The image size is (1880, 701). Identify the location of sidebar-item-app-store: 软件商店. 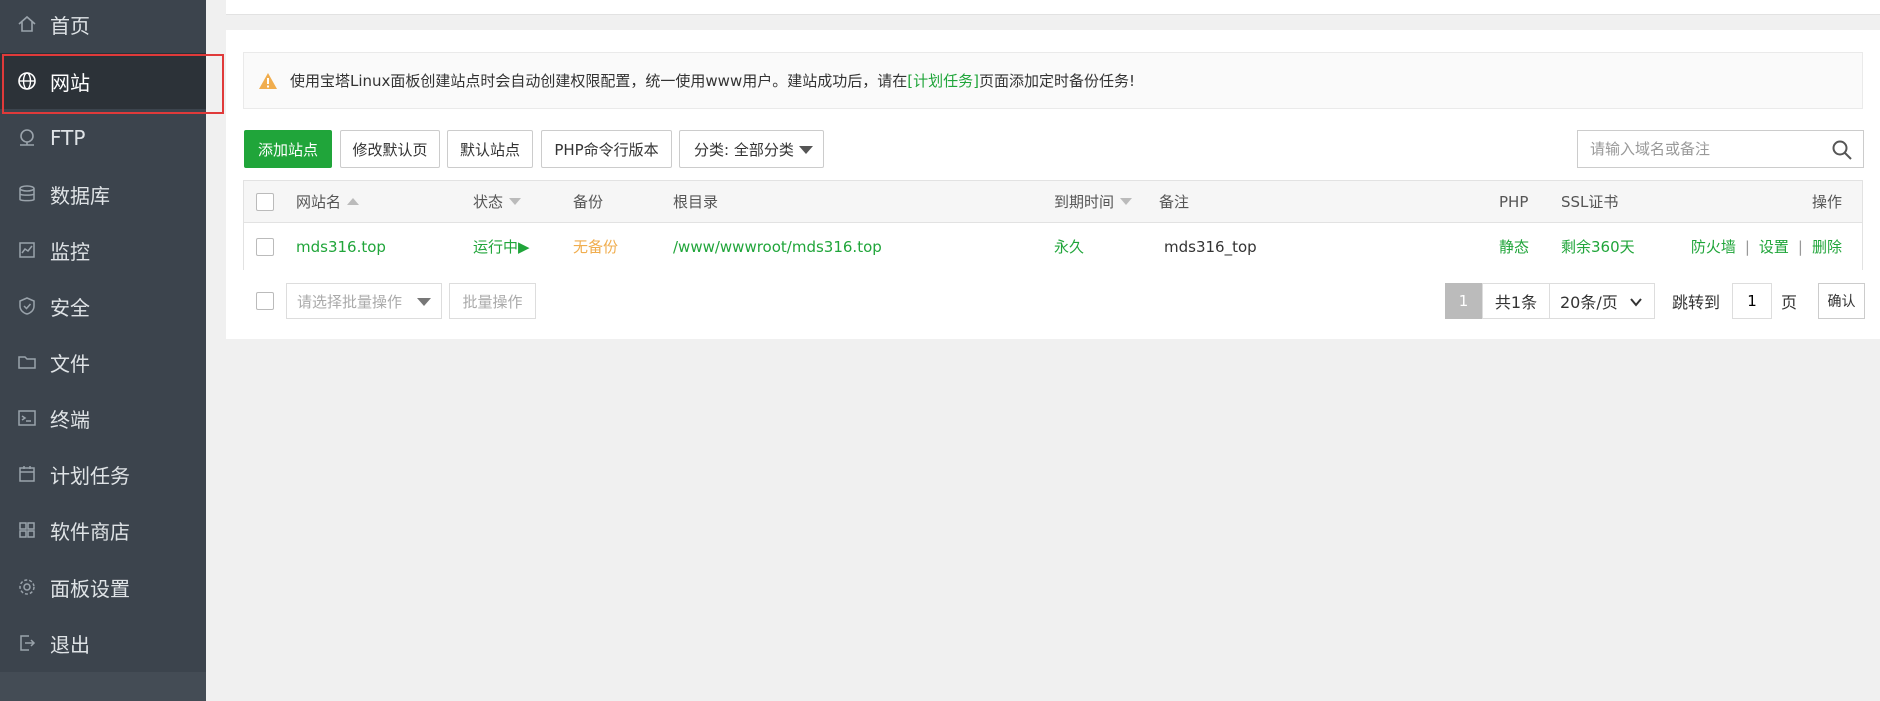
(103, 530).